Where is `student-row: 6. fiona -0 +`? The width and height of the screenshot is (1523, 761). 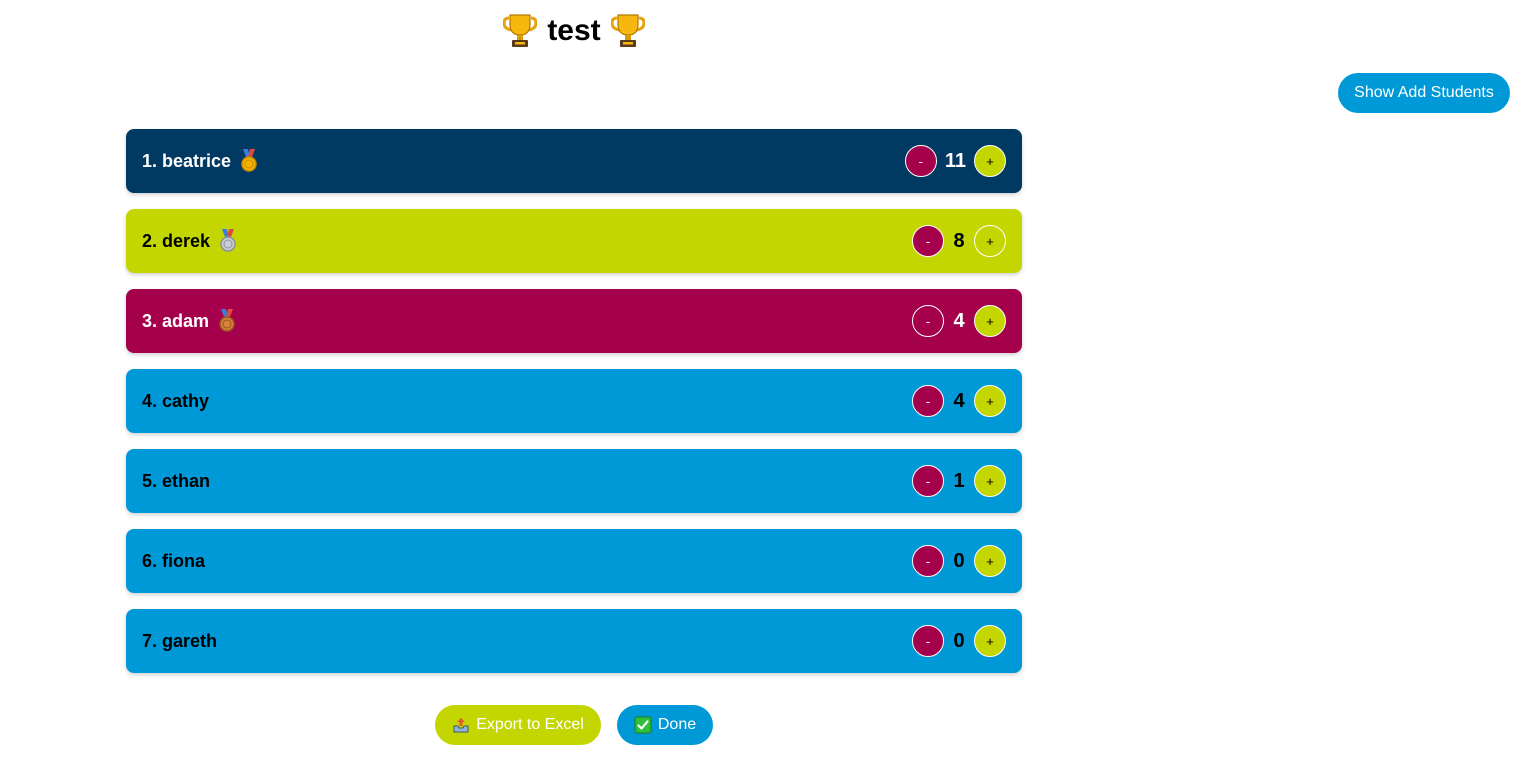
student-row: 6. fiona -0 + is located at coordinates (574, 561).